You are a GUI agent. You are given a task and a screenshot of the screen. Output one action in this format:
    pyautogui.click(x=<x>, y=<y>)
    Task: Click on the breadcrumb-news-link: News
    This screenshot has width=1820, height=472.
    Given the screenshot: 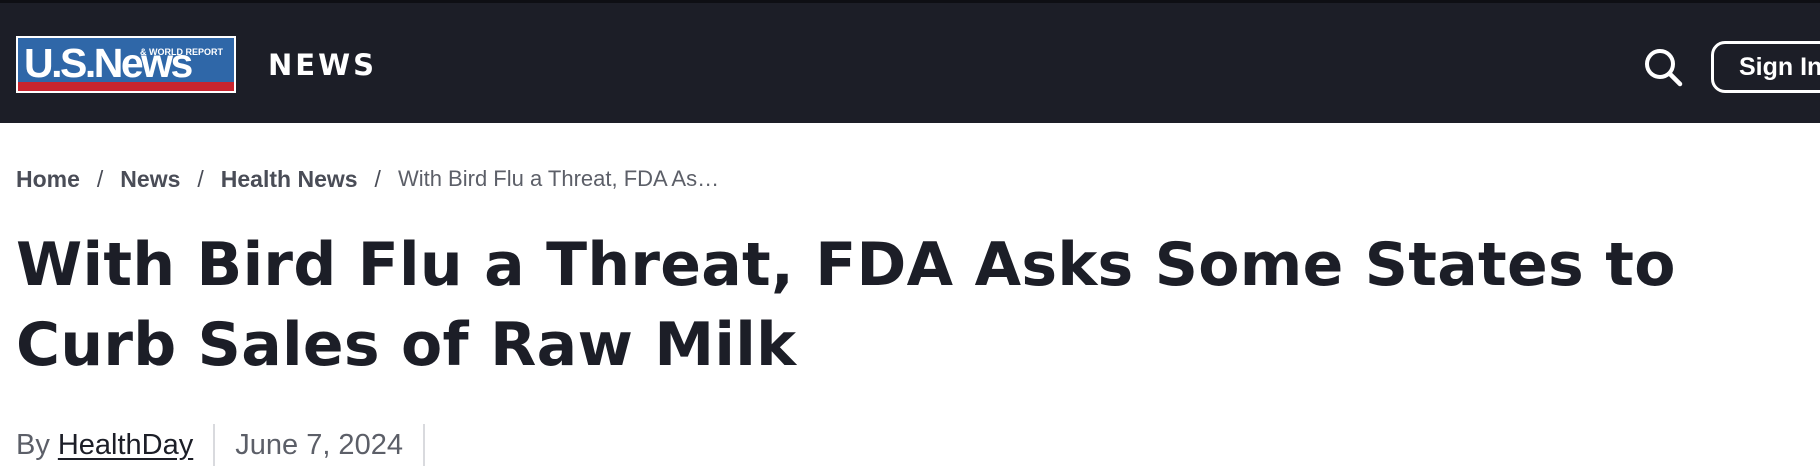 What is the action you would take?
    pyautogui.click(x=150, y=179)
    